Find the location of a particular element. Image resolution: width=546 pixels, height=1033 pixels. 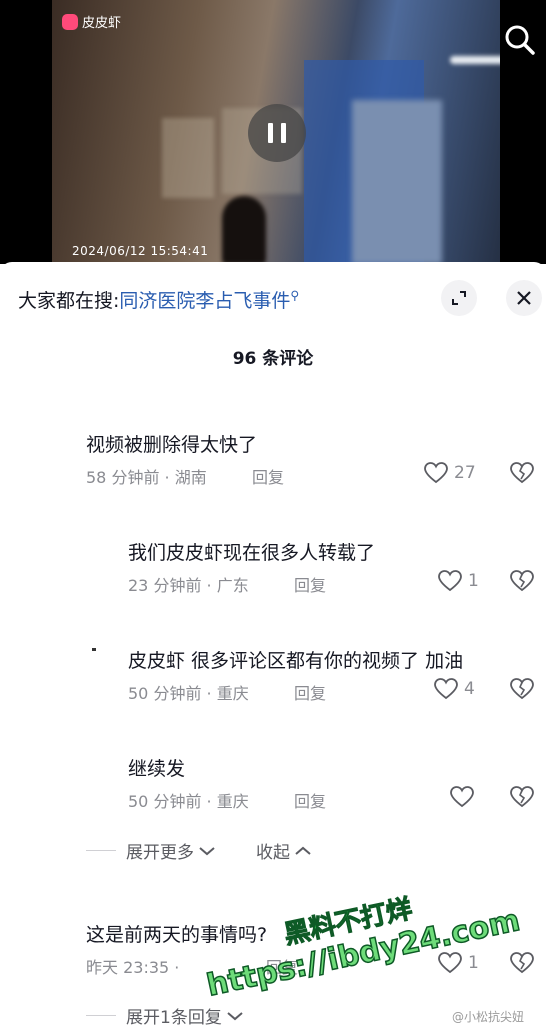

weibo-watermark: @小松抗尖妞 is located at coordinates (488, 1017).